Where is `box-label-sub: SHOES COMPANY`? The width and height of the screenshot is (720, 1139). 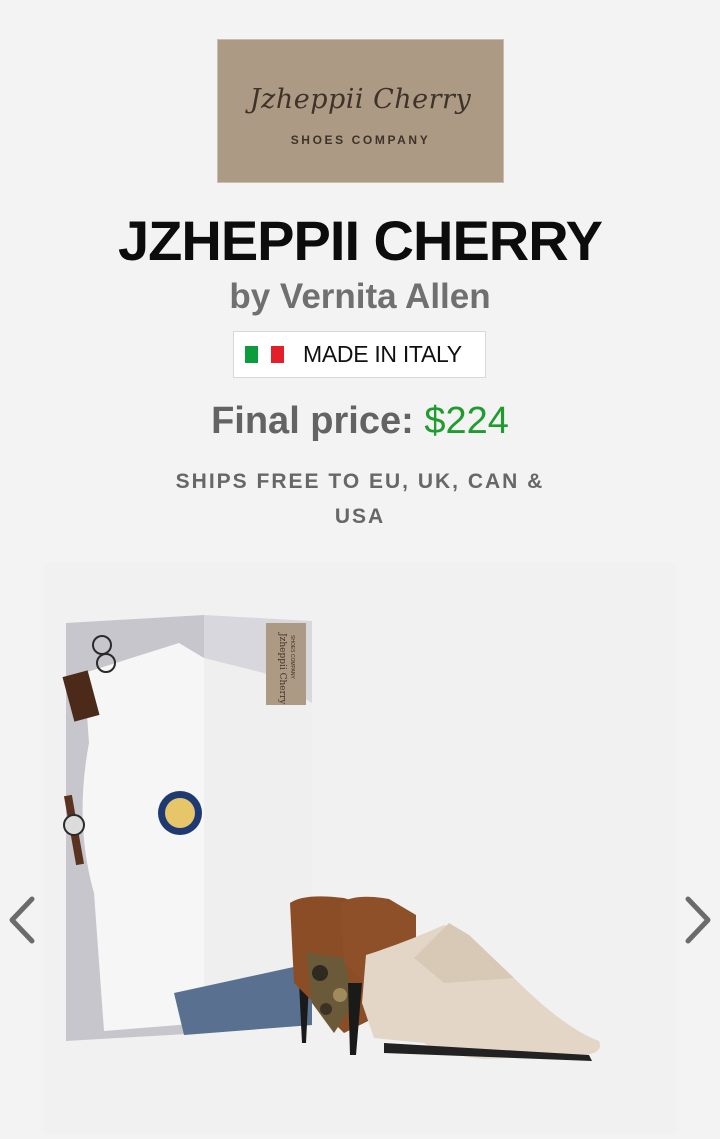
box-label-sub: SHOES COMPANY is located at coordinates (292, 657).